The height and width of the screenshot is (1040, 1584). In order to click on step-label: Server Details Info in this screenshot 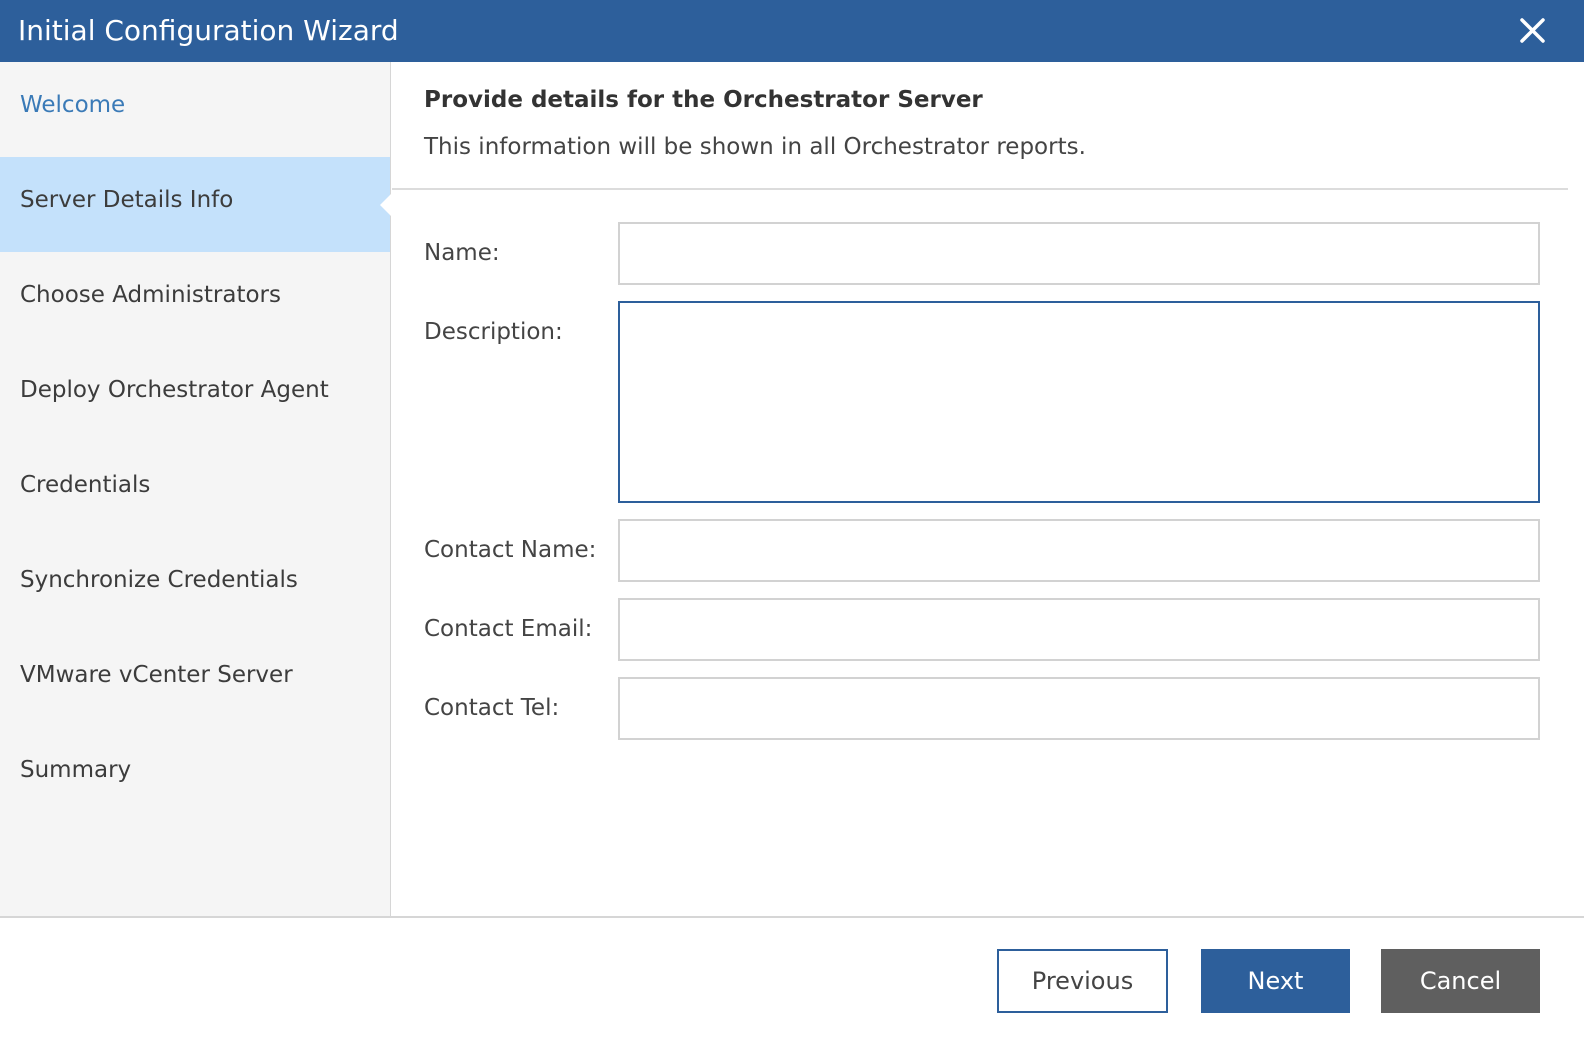, I will do `click(127, 200)`.